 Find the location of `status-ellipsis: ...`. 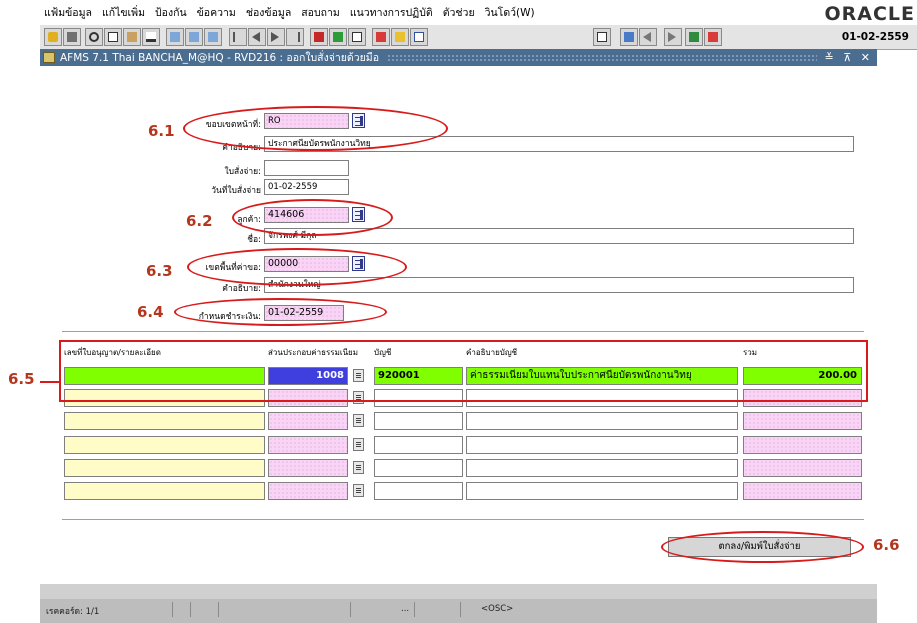

status-ellipsis: ... is located at coordinates (405, 609).